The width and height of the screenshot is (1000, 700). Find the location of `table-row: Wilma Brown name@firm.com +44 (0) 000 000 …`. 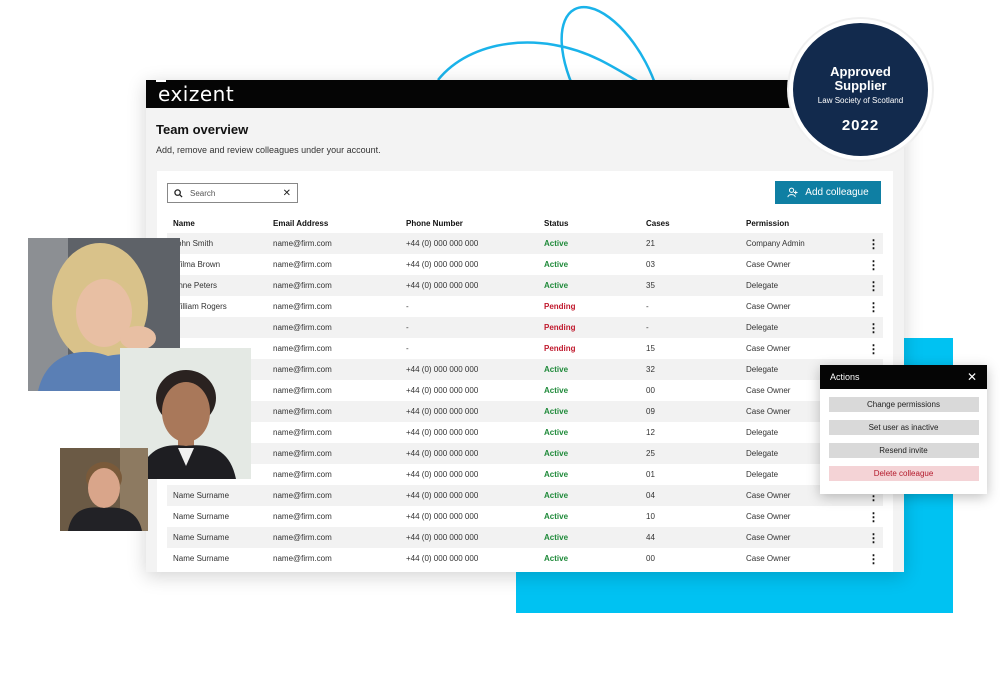

table-row: Wilma Brown name@firm.com +44 (0) 000 000 … is located at coordinates (525, 264).